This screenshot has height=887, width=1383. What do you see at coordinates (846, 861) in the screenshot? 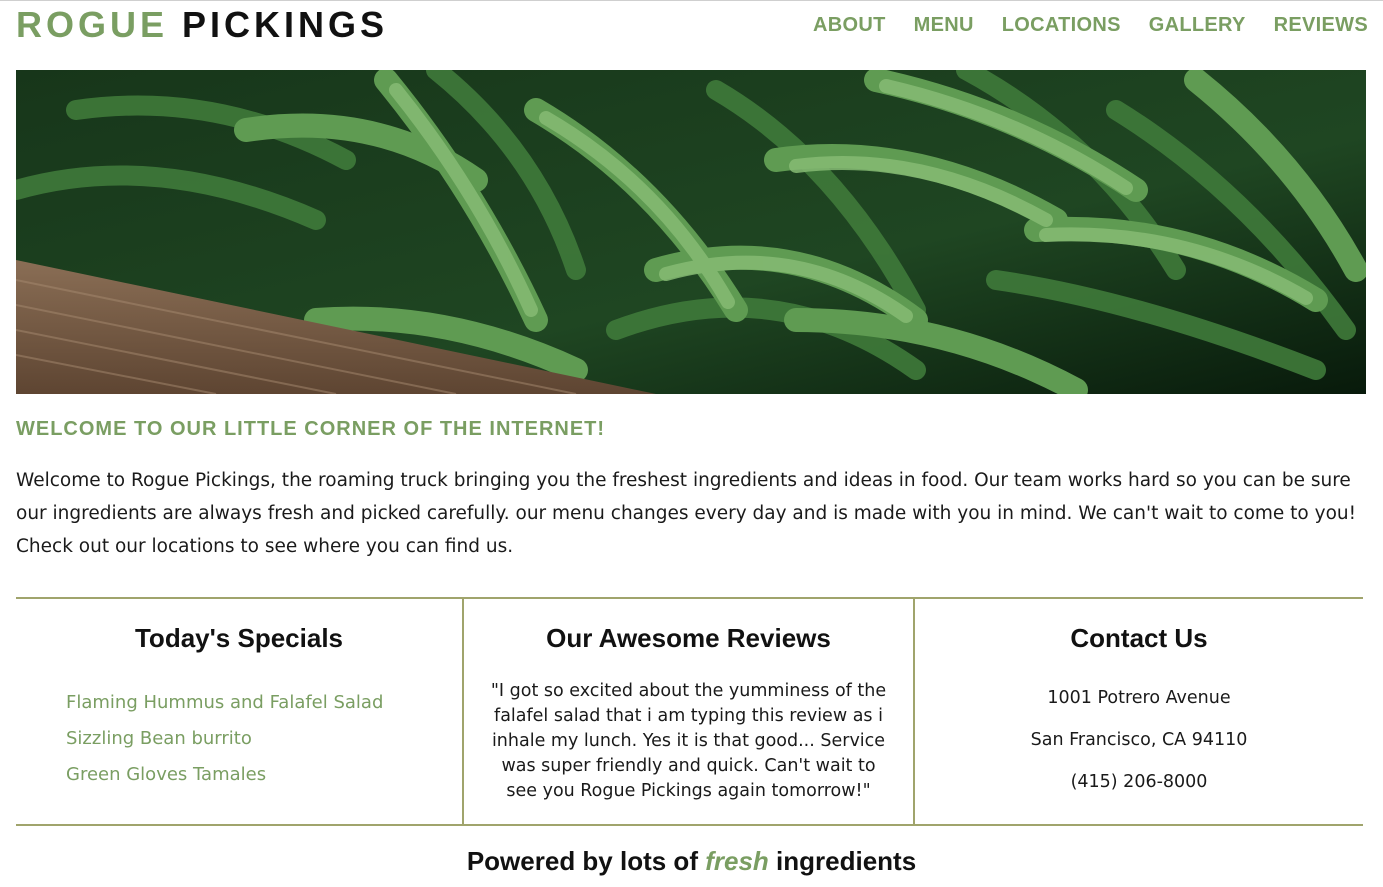
I see `footer-text-end: ingredients` at bounding box center [846, 861].